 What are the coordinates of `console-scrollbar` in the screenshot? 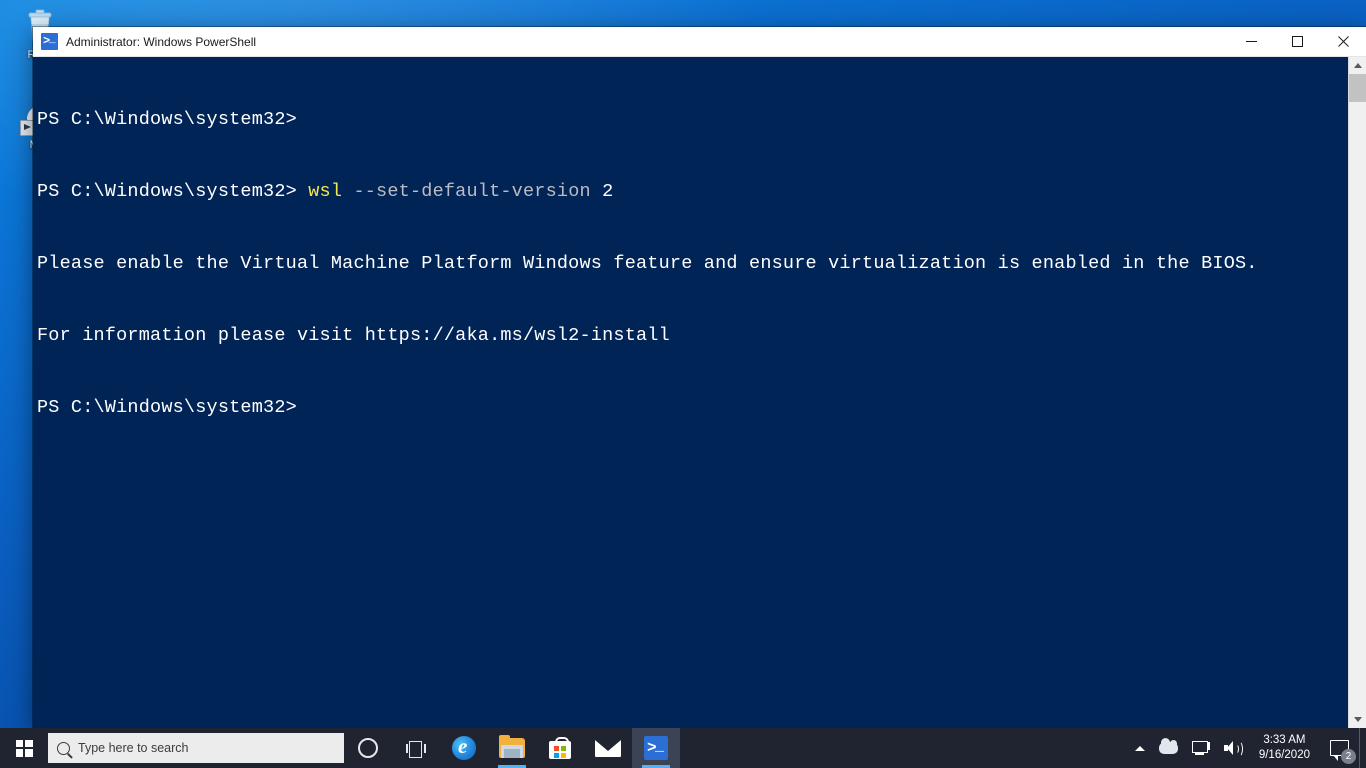 It's located at (1357, 392).